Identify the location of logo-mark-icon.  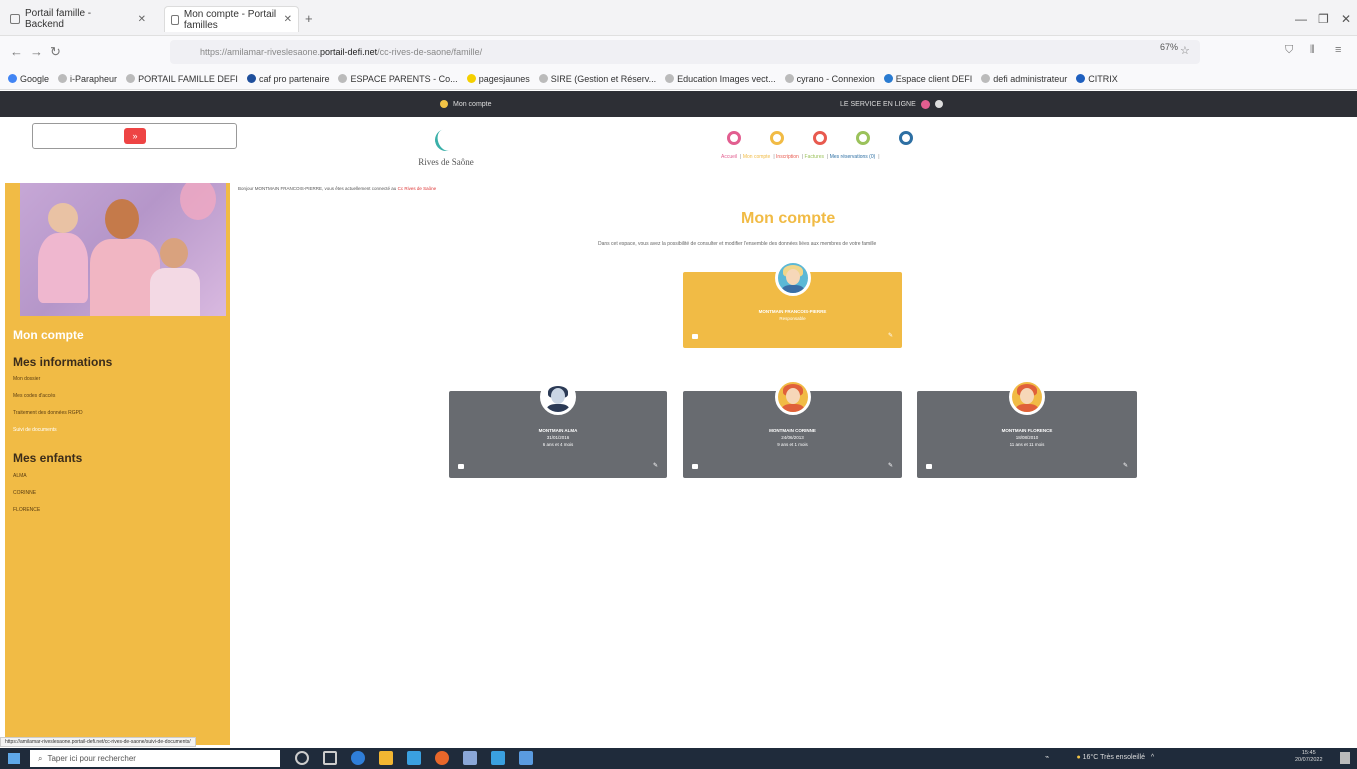
(446, 140).